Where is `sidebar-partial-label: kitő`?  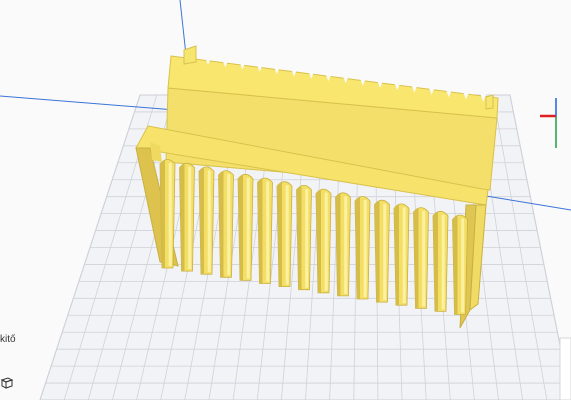 sidebar-partial-label: kitő is located at coordinates (8, 339).